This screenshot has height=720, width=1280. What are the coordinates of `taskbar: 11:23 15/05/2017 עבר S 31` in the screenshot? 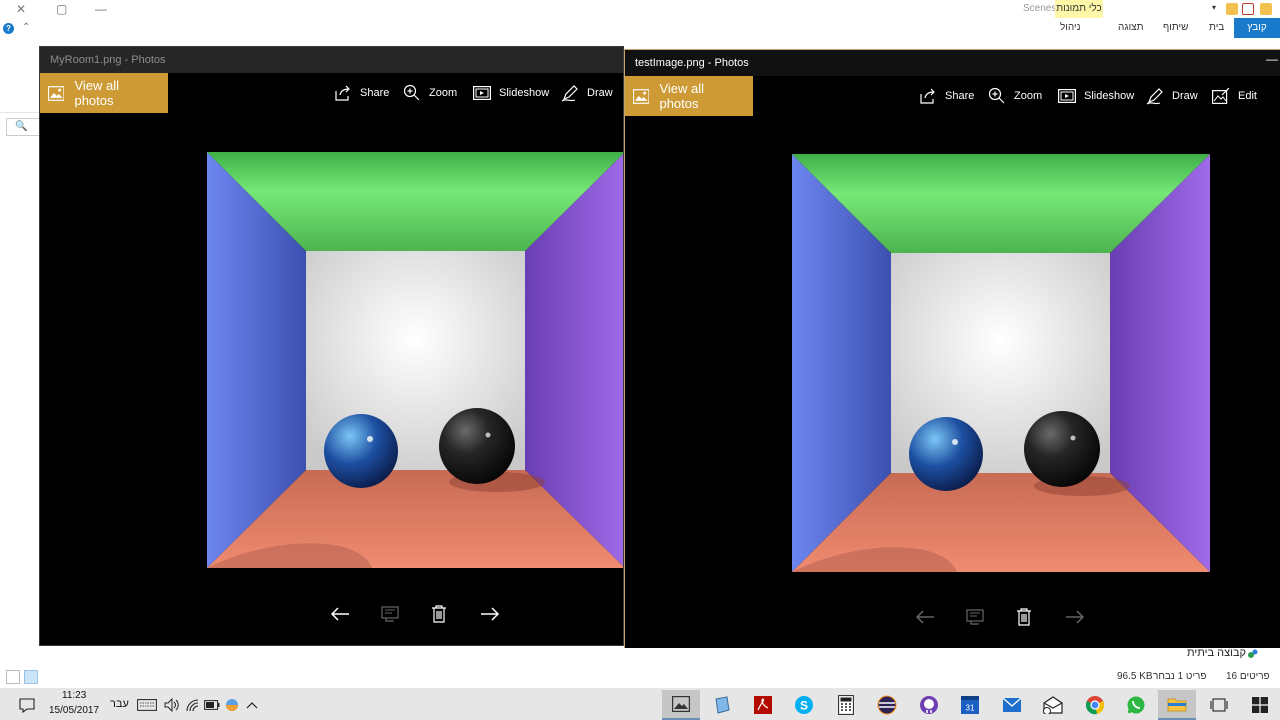 It's located at (640, 704).